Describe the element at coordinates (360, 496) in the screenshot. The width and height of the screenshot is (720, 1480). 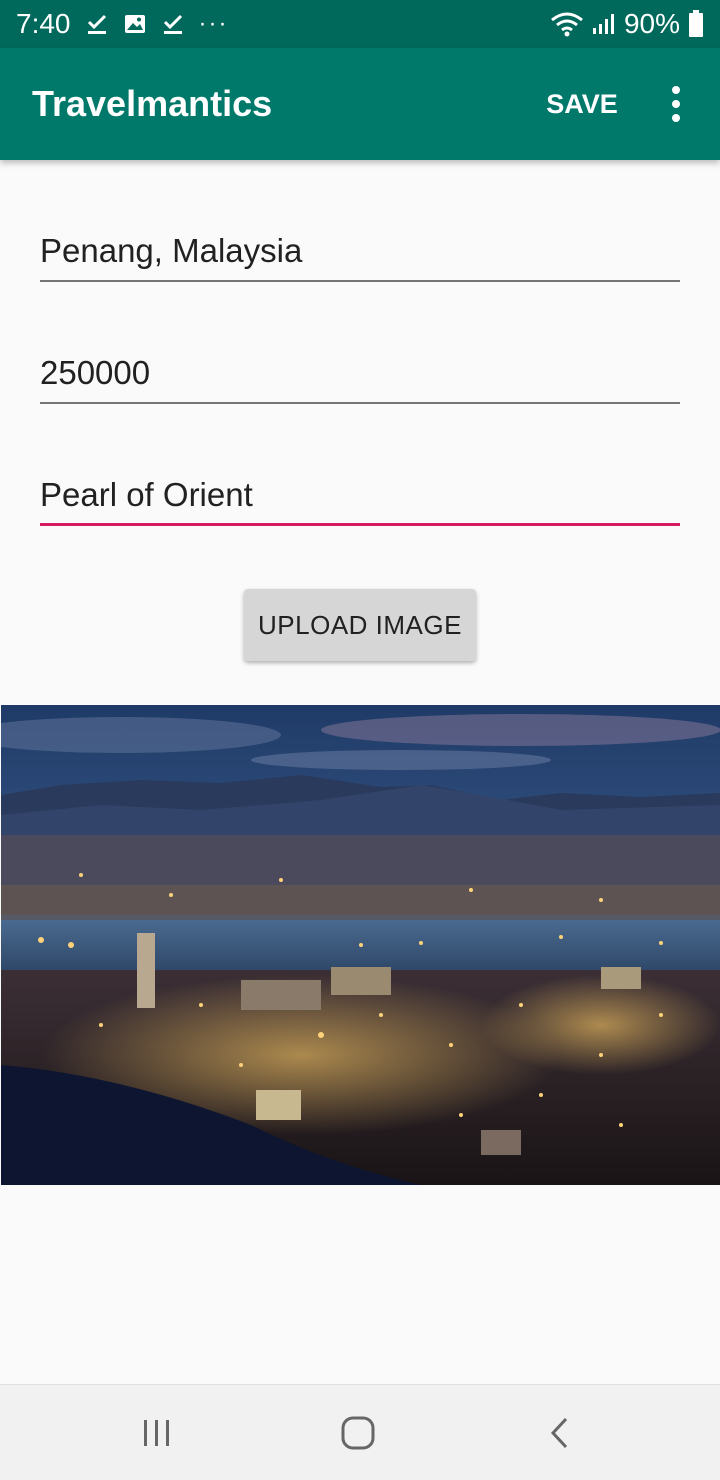
I see `description-field` at that location.